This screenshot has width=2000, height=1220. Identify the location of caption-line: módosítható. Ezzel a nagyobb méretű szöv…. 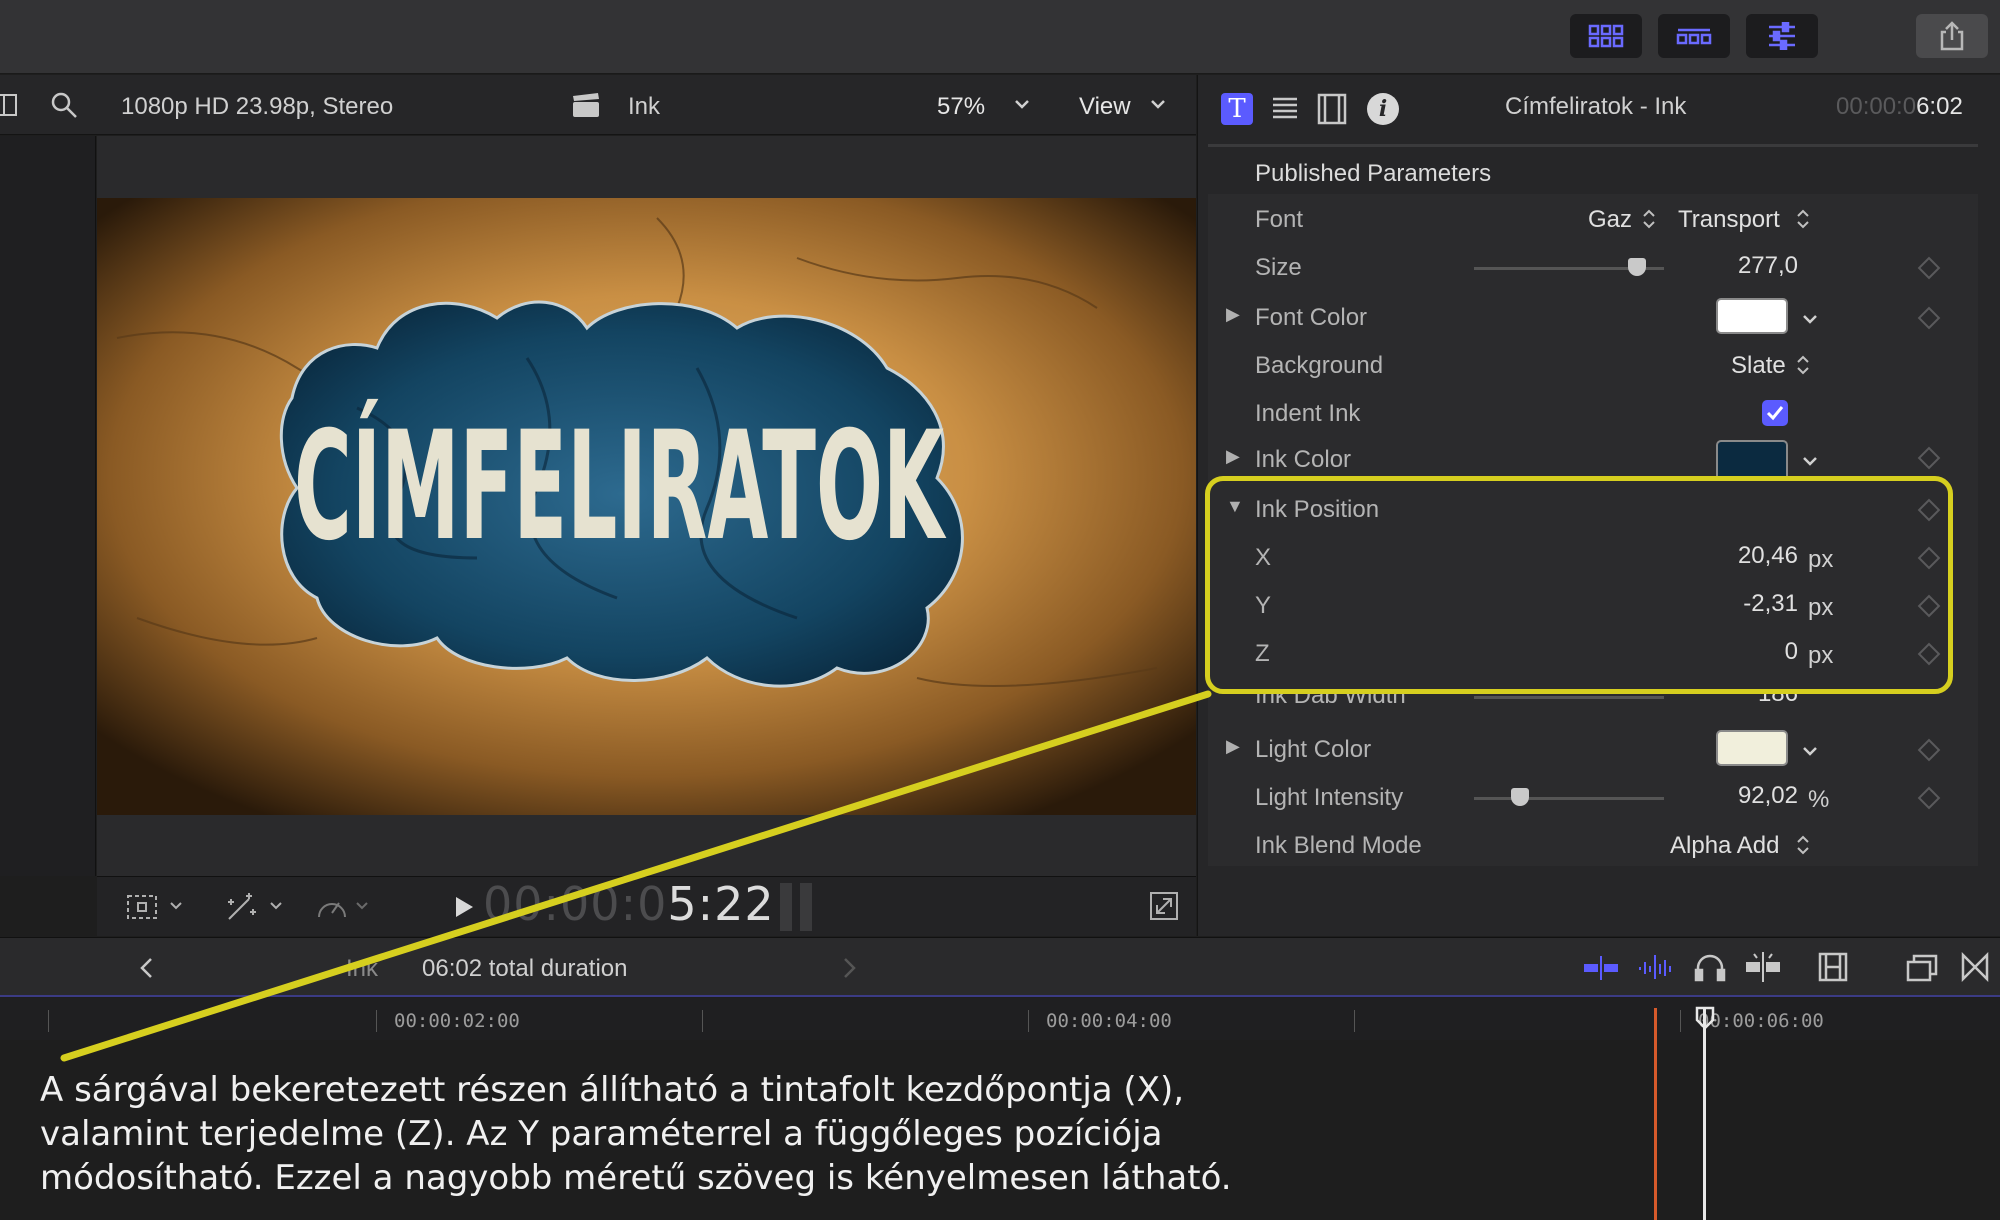
(636, 1178).